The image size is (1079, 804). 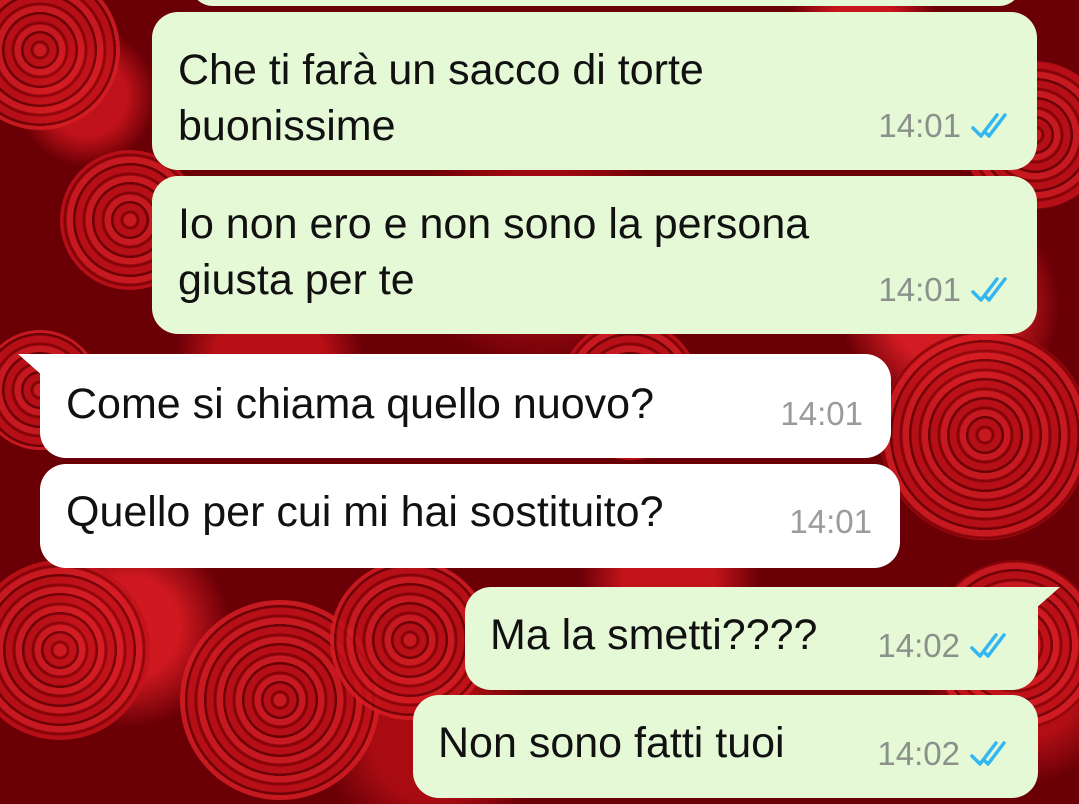 I want to click on message-text-line: Quello per cui mi hai sostituito?, so click(x=365, y=512).